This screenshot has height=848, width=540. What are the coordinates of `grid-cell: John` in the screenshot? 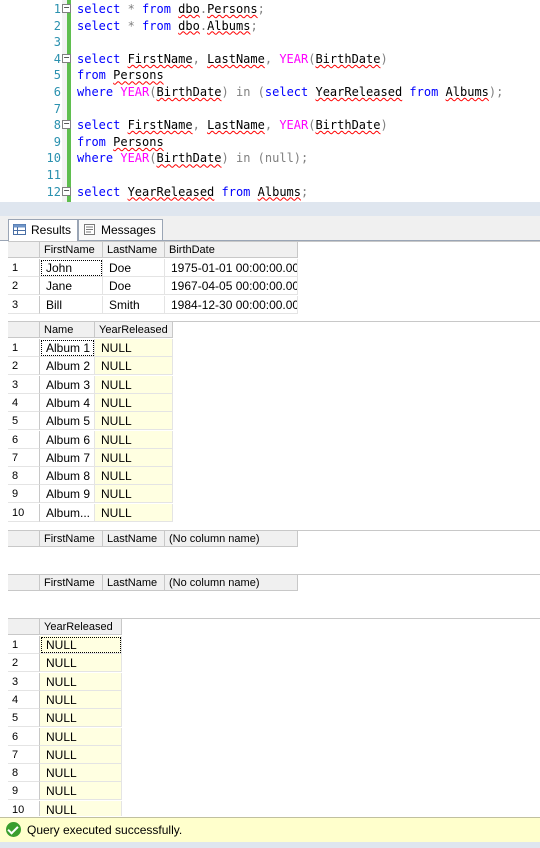 It's located at (71, 268).